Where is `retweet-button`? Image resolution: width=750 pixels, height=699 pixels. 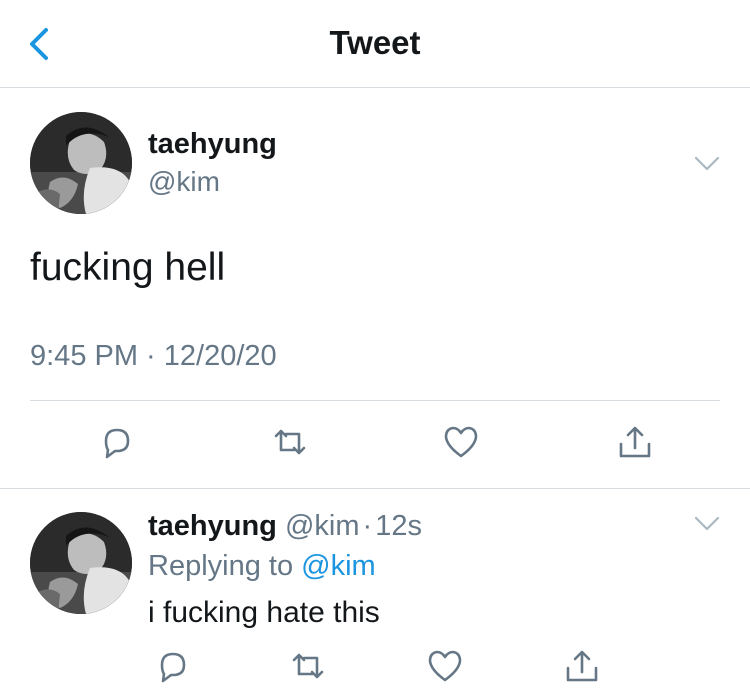
retweet-button is located at coordinates (290, 442).